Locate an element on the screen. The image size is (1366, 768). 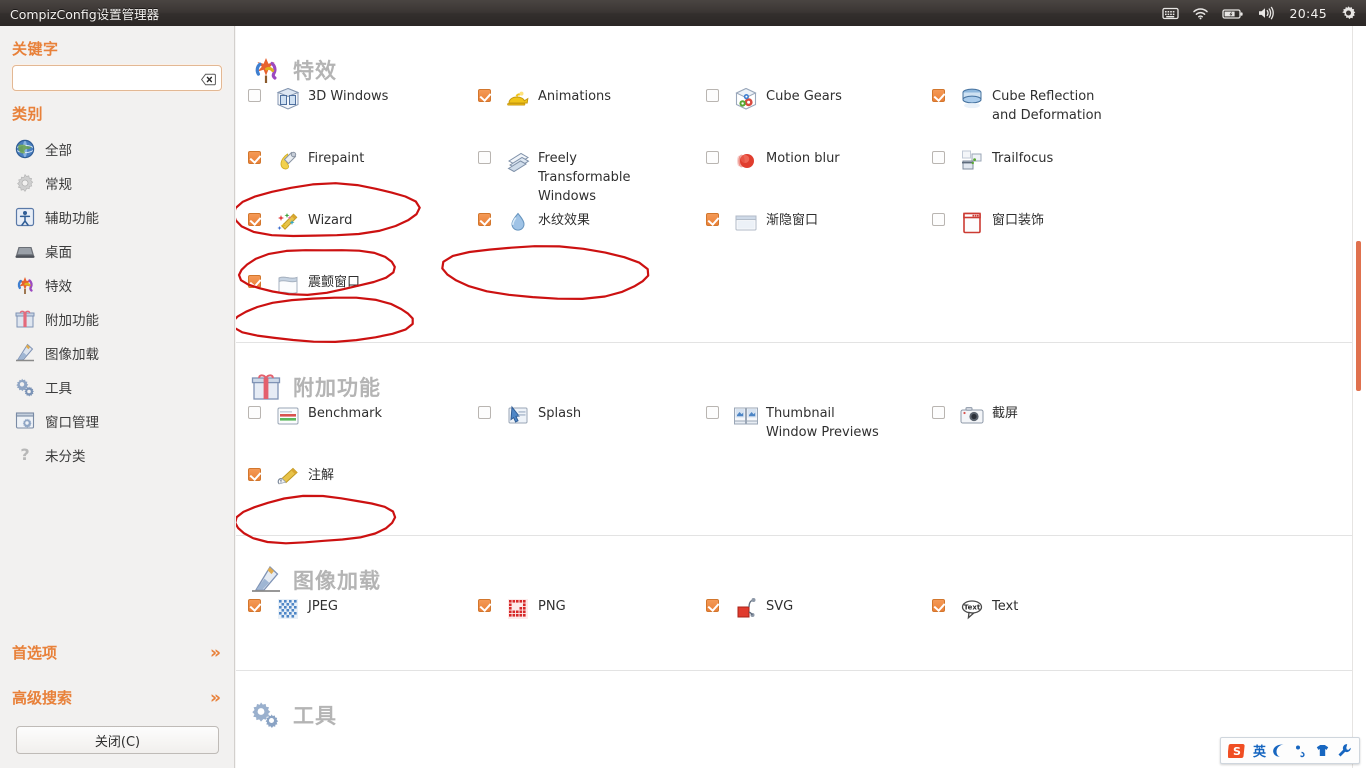
gear-icon is located at coordinates (1348, 13).